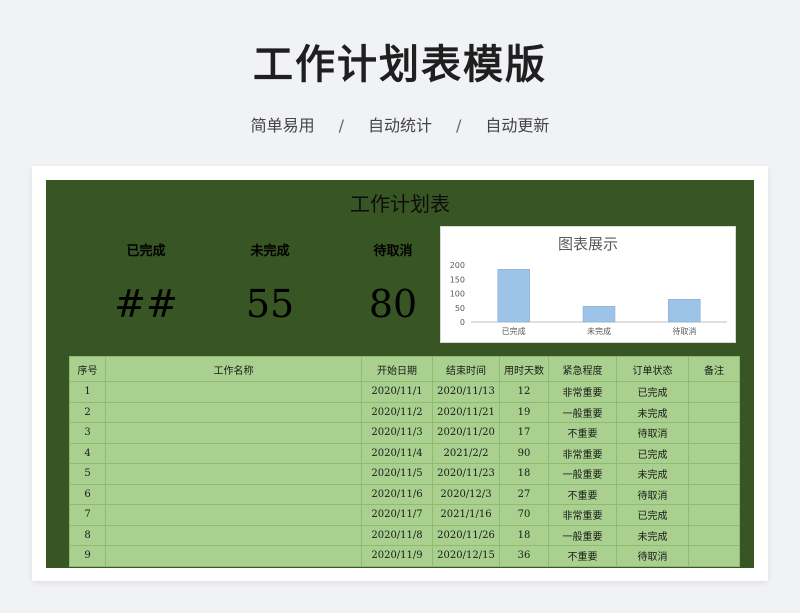 This screenshot has width=800, height=613. Describe the element at coordinates (466, 556) in the screenshot. I see `col-end-date-cell: 2020/12/15` at that location.